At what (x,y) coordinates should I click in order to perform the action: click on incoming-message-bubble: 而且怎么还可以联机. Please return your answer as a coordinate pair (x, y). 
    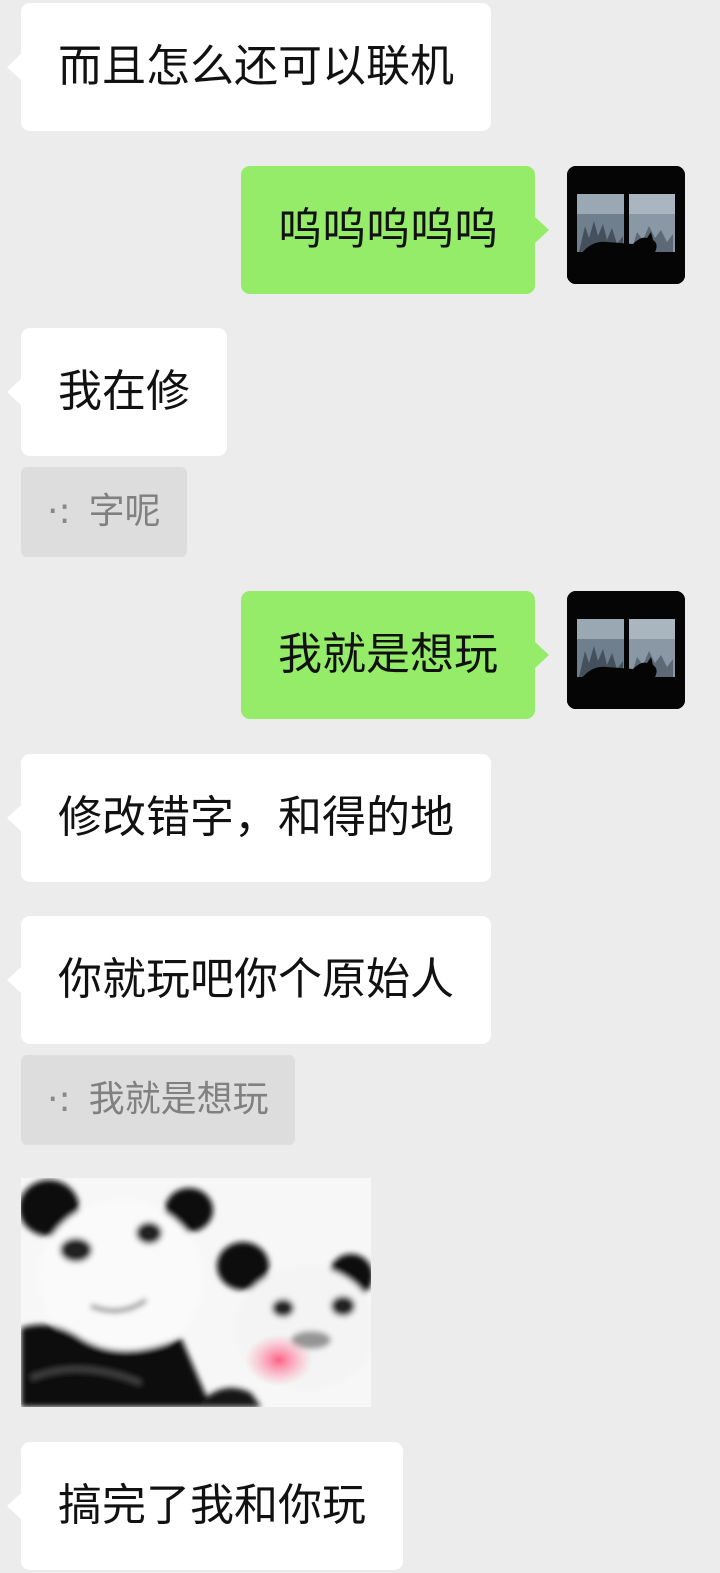
    Looking at the image, I should click on (249, 67).